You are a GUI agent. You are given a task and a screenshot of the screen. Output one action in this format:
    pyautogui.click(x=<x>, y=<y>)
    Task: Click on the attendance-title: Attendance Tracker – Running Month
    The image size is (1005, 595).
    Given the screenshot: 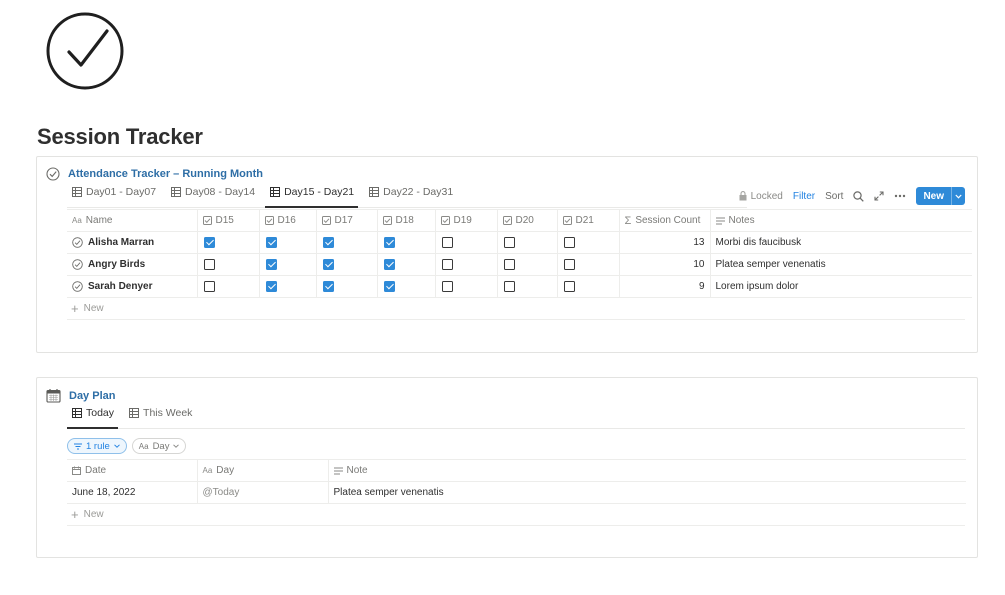 What is the action you would take?
    pyautogui.click(x=165, y=174)
    